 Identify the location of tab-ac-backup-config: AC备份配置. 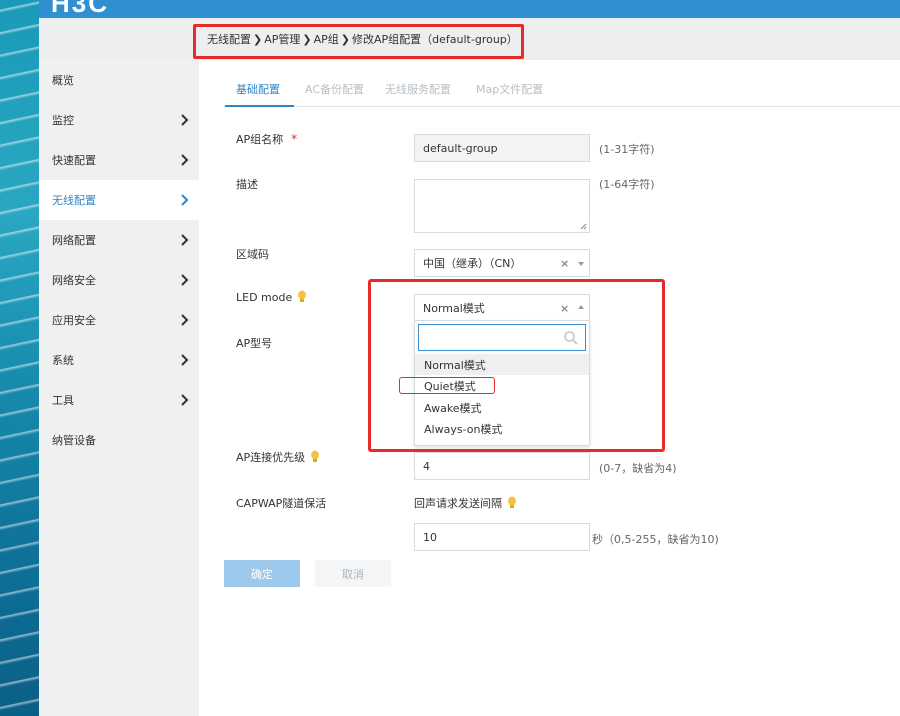
(334, 89).